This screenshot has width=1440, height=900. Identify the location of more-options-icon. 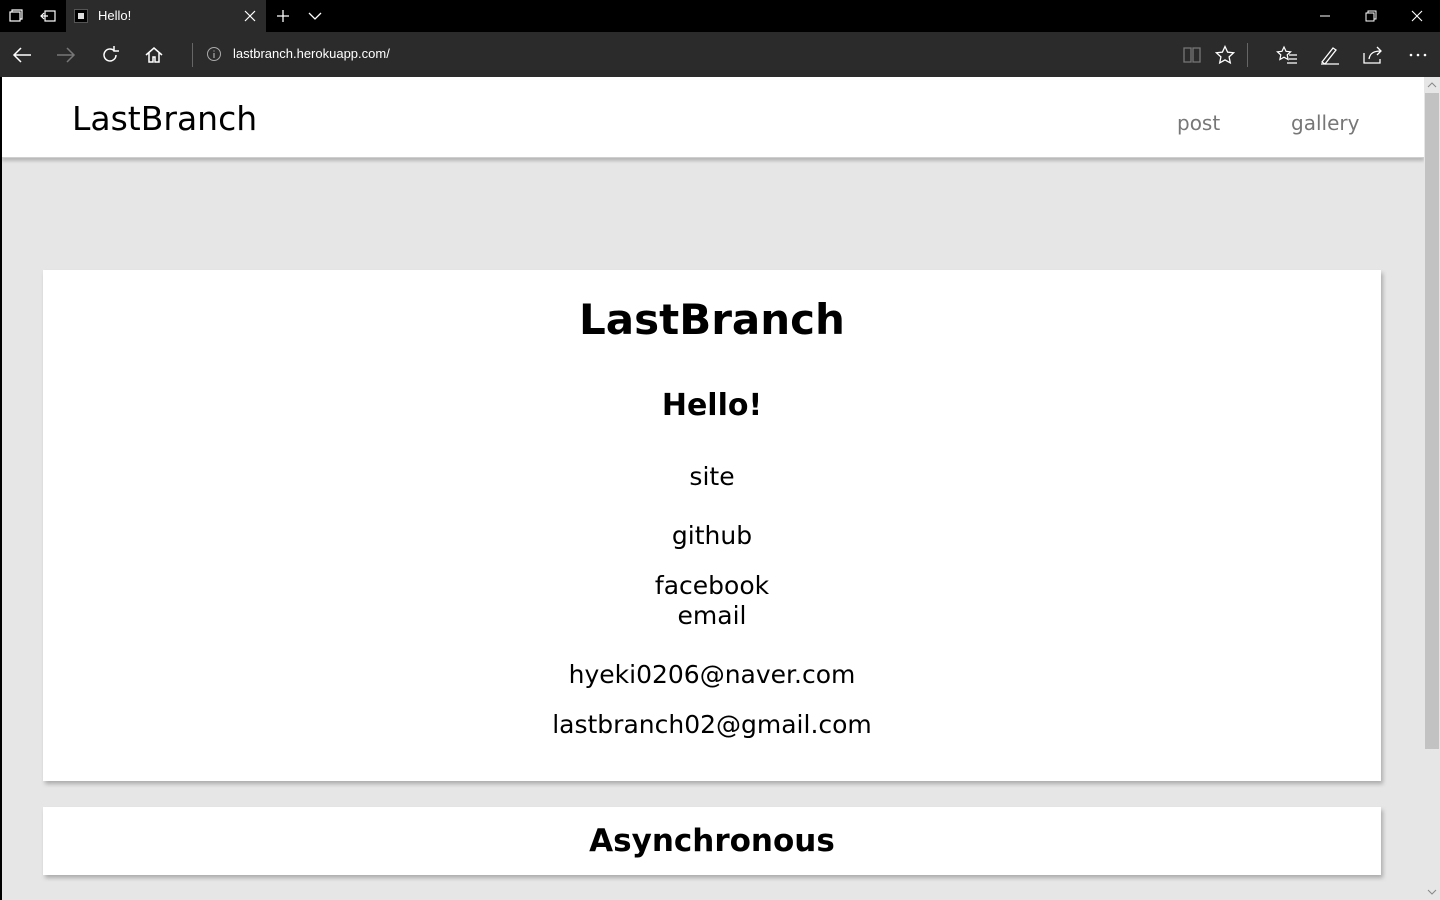
(1418, 54).